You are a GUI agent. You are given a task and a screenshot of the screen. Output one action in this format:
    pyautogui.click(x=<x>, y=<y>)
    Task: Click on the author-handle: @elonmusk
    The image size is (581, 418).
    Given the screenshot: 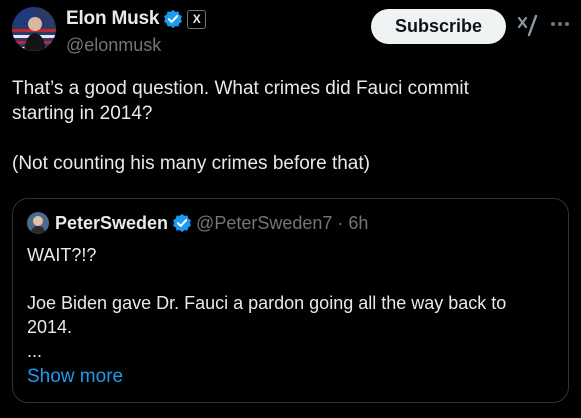 What is the action you would take?
    pyautogui.click(x=136, y=45)
    